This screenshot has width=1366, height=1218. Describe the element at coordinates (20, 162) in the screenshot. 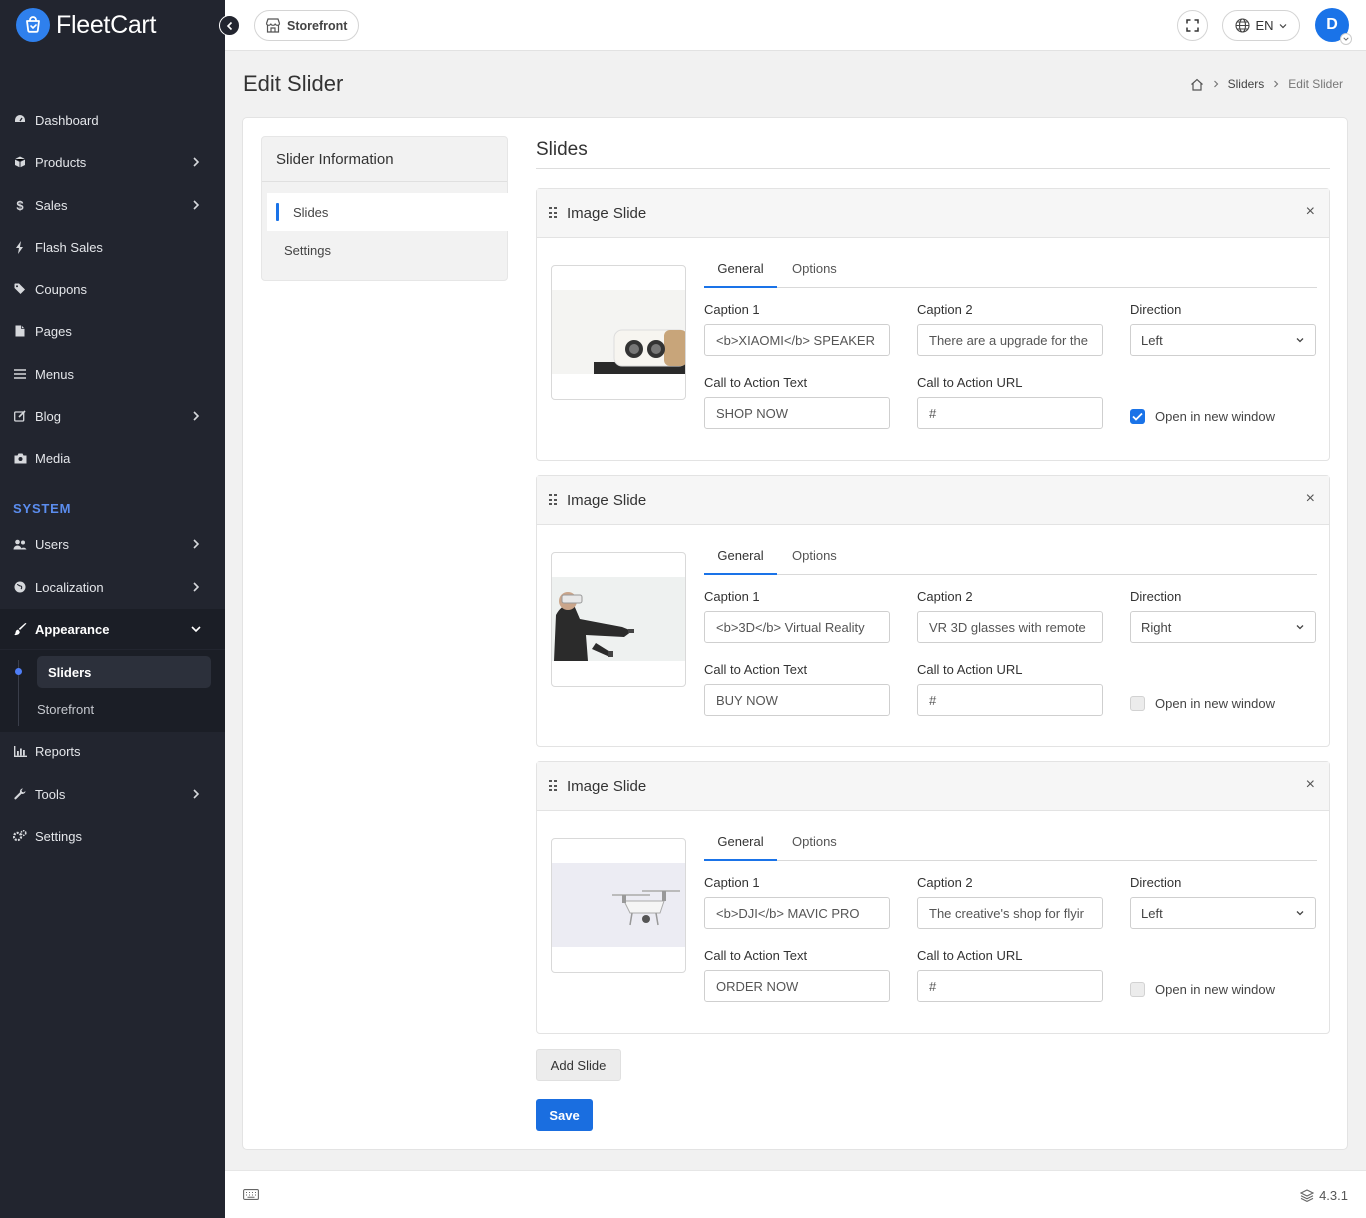

I see `cube-icon` at that location.